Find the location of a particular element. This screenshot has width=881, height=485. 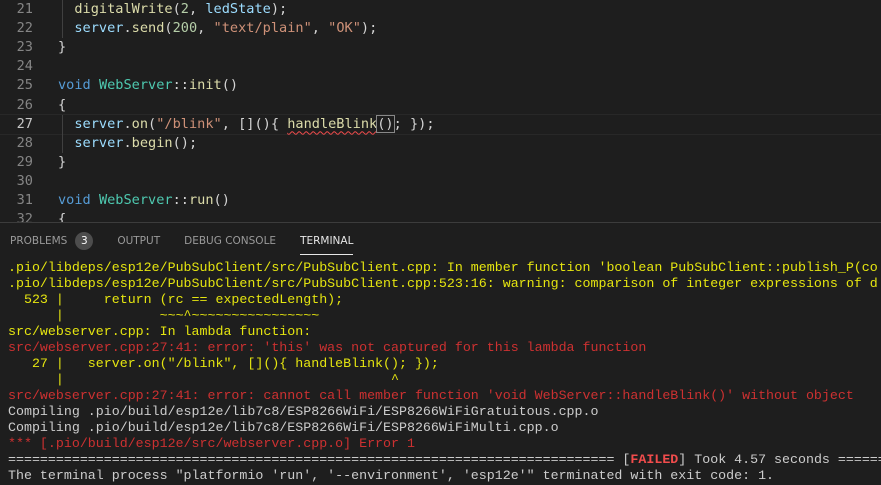

code-line: 31 void WebServer::run() is located at coordinates (440, 200).